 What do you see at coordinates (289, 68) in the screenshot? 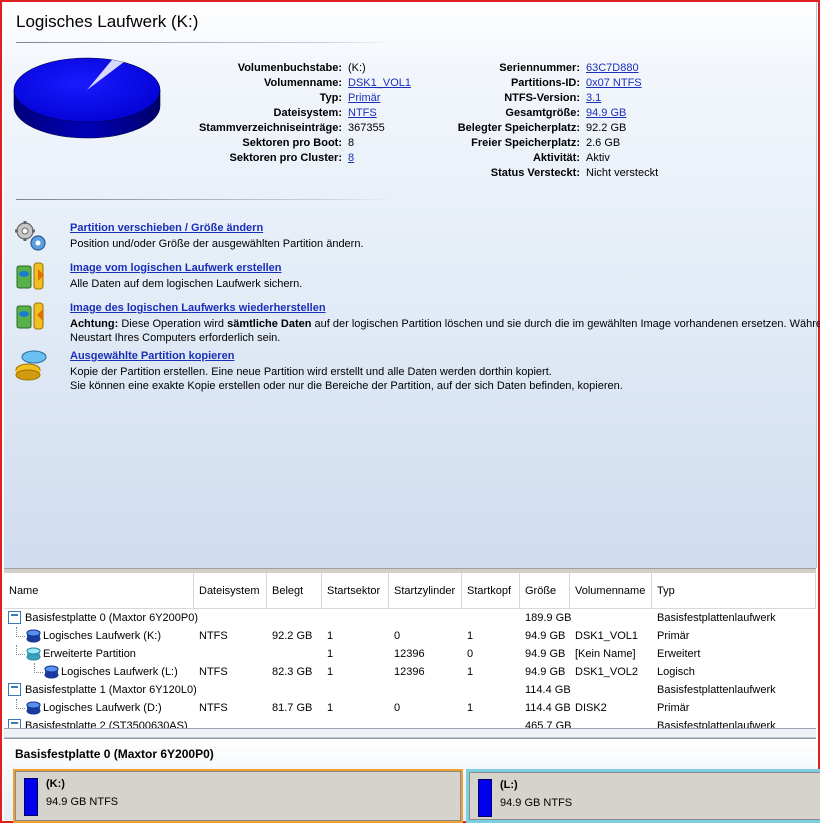
I see `property-label: Volumenbuchstabe:` at bounding box center [289, 68].